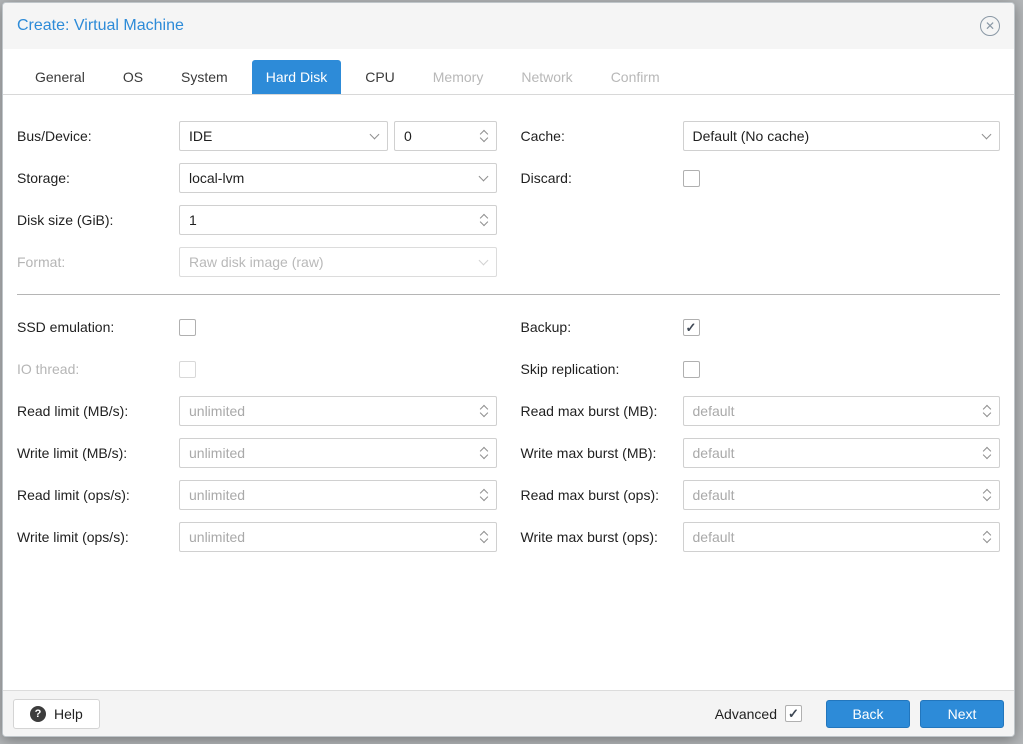 This screenshot has width=1023, height=744. Describe the element at coordinates (338, 178) in the screenshot. I see `storage-combobox: local-lvm` at that location.